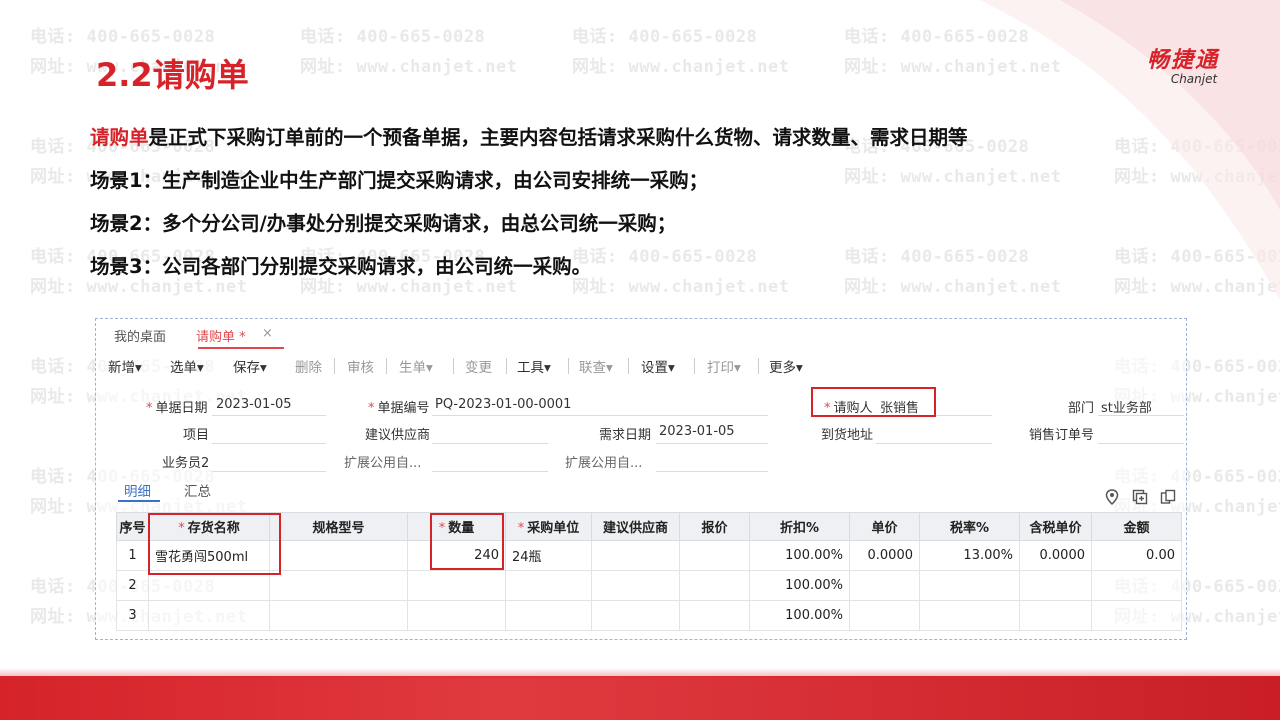 This screenshot has height=720, width=1280. Describe the element at coordinates (969, 555) in the screenshot. I see `cell-tax-rate: 13.00%` at that location.